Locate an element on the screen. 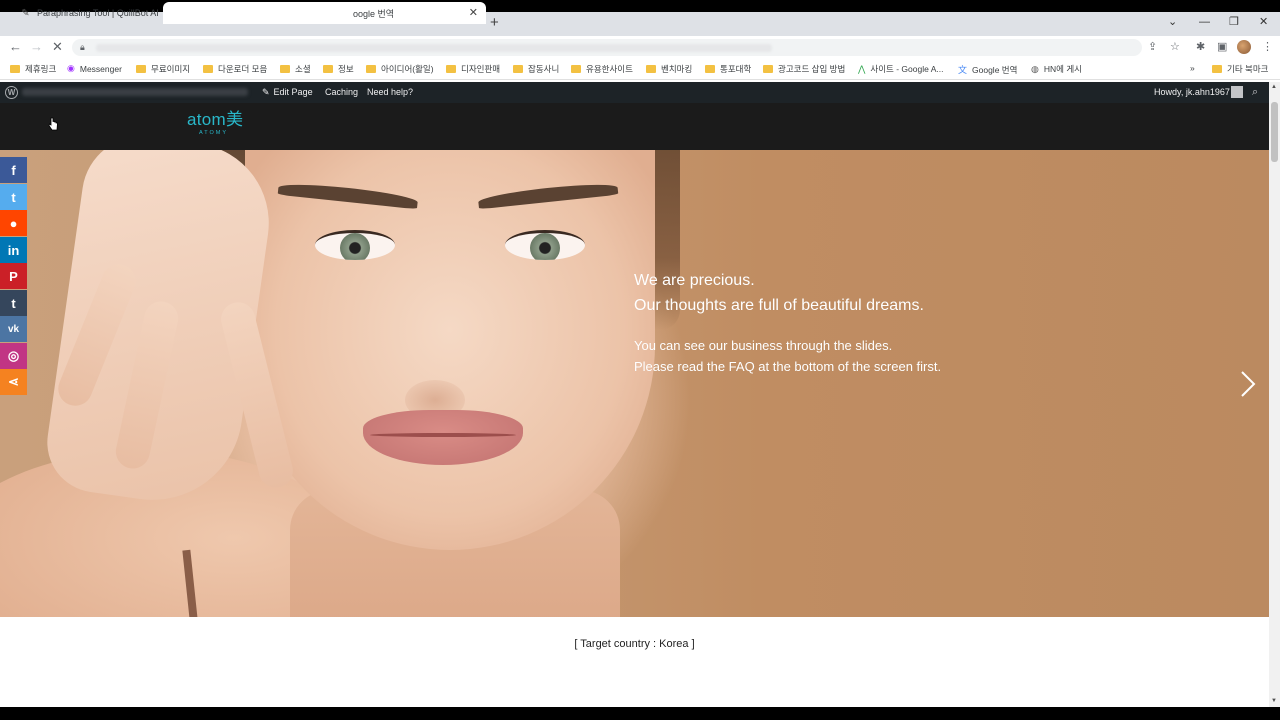  bookmark-item: 무료이미지 is located at coordinates (163, 69).